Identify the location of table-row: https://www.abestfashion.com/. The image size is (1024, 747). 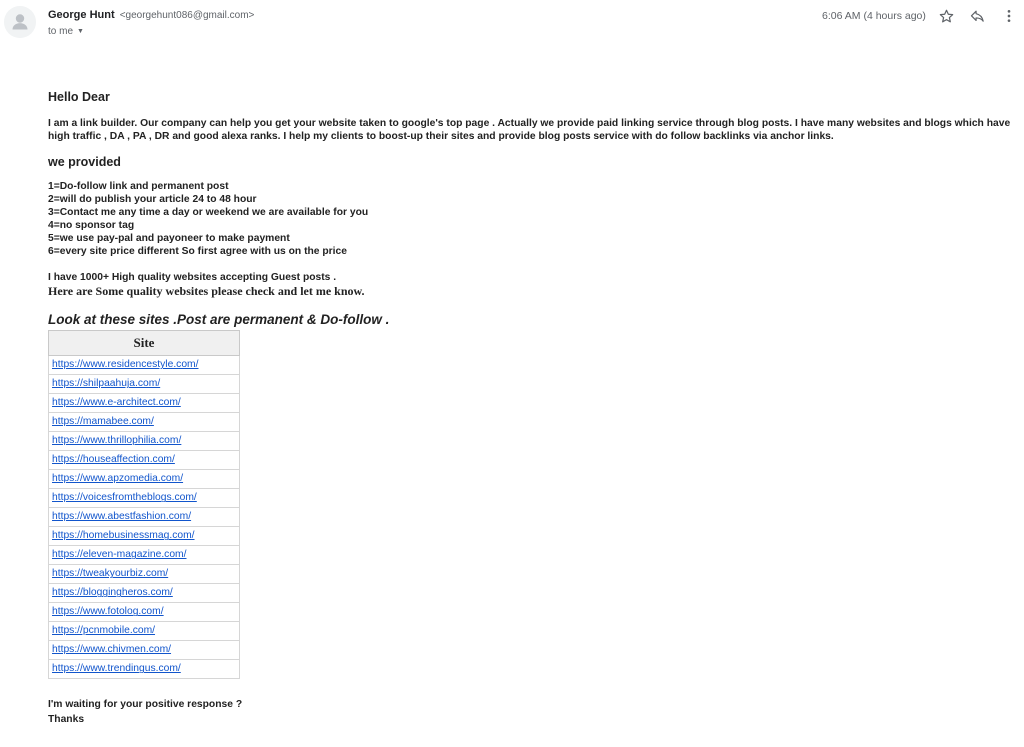
(144, 517).